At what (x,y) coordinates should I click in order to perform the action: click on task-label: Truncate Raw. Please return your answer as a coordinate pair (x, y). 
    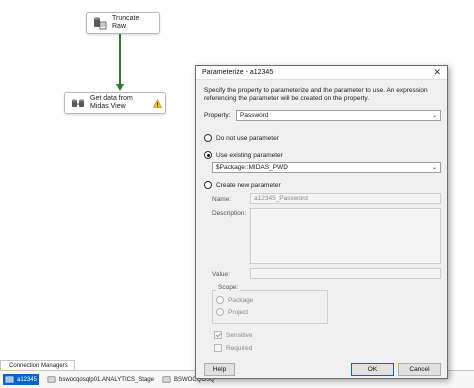
    Looking at the image, I should click on (126, 22).